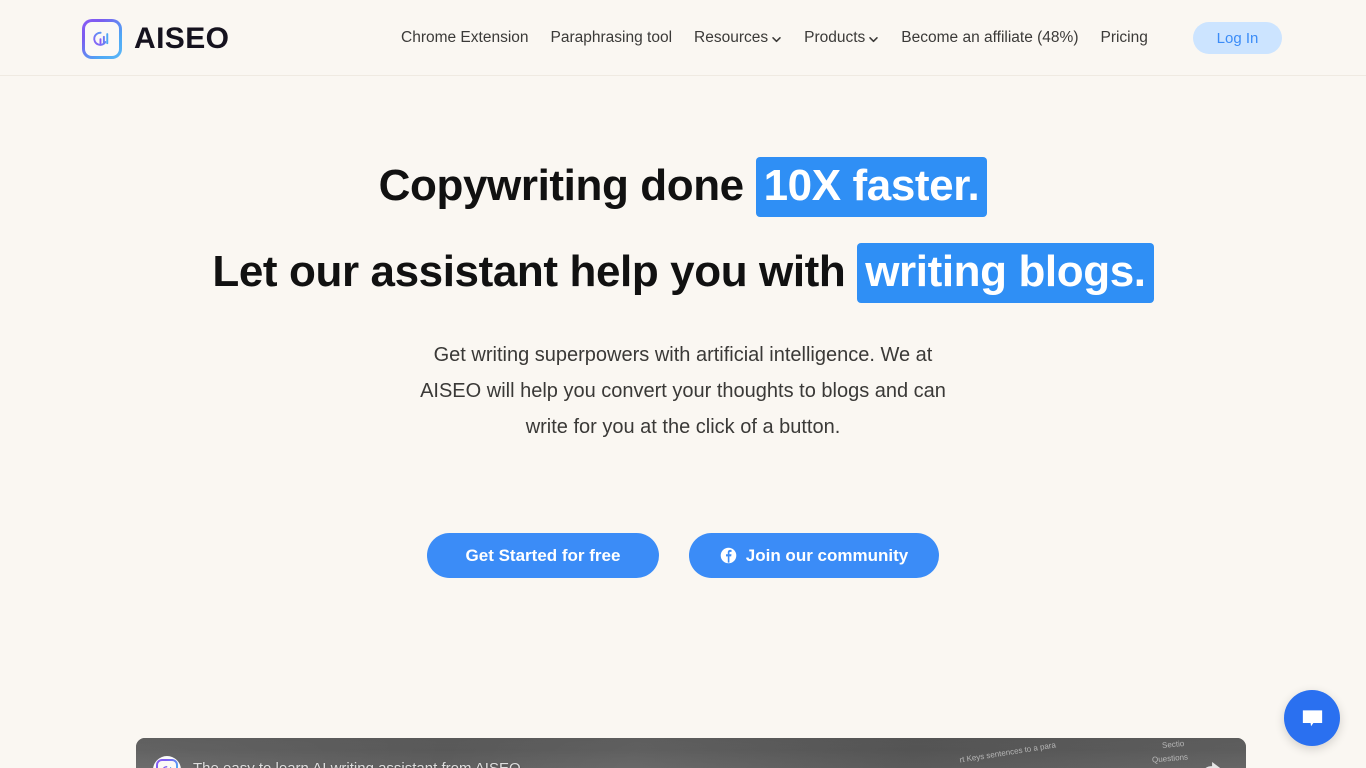  Describe the element at coordinates (1173, 744) in the screenshot. I see `video-slide-text-b: Sectio` at that location.